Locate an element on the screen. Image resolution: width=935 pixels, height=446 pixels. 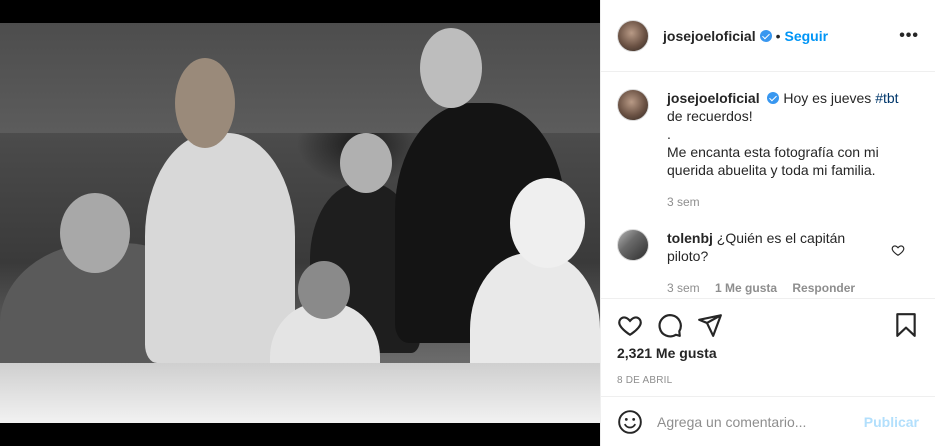
more-options-icon: ••• is located at coordinates (909, 36).